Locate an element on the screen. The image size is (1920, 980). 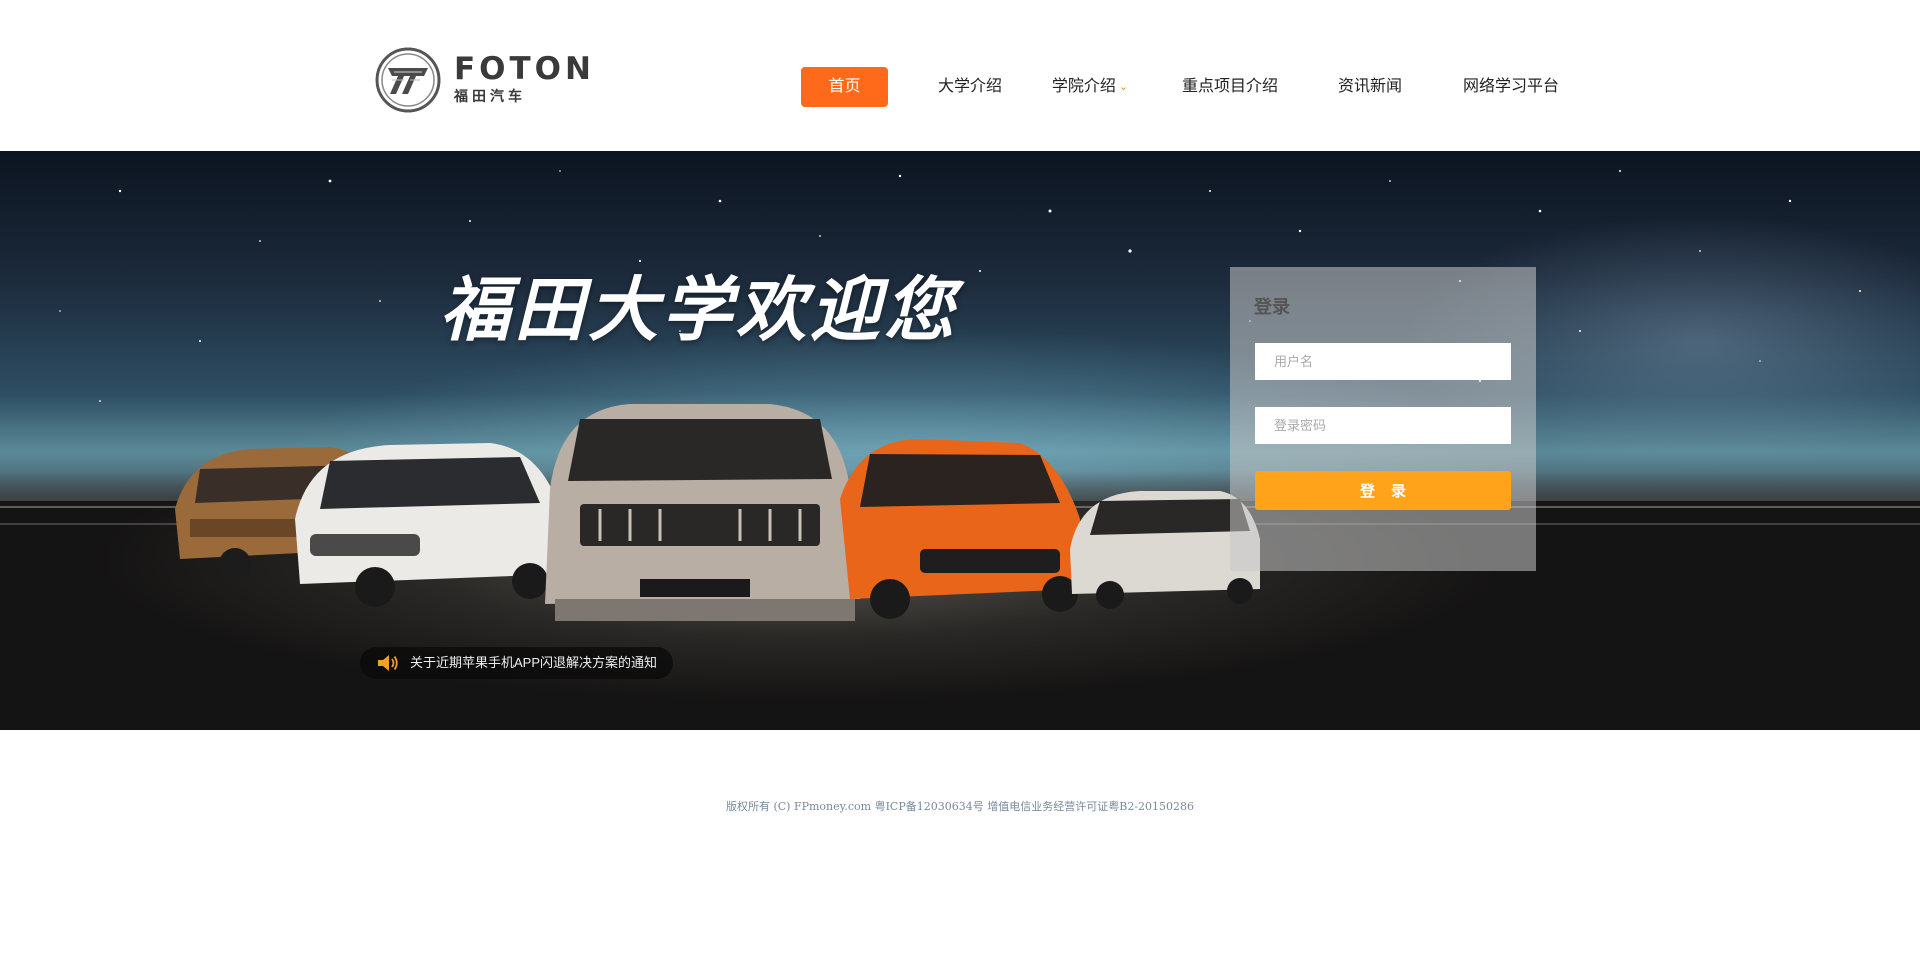
nav-item-colleges: 学院介绍 ⌄ is located at coordinates (1090, 87).